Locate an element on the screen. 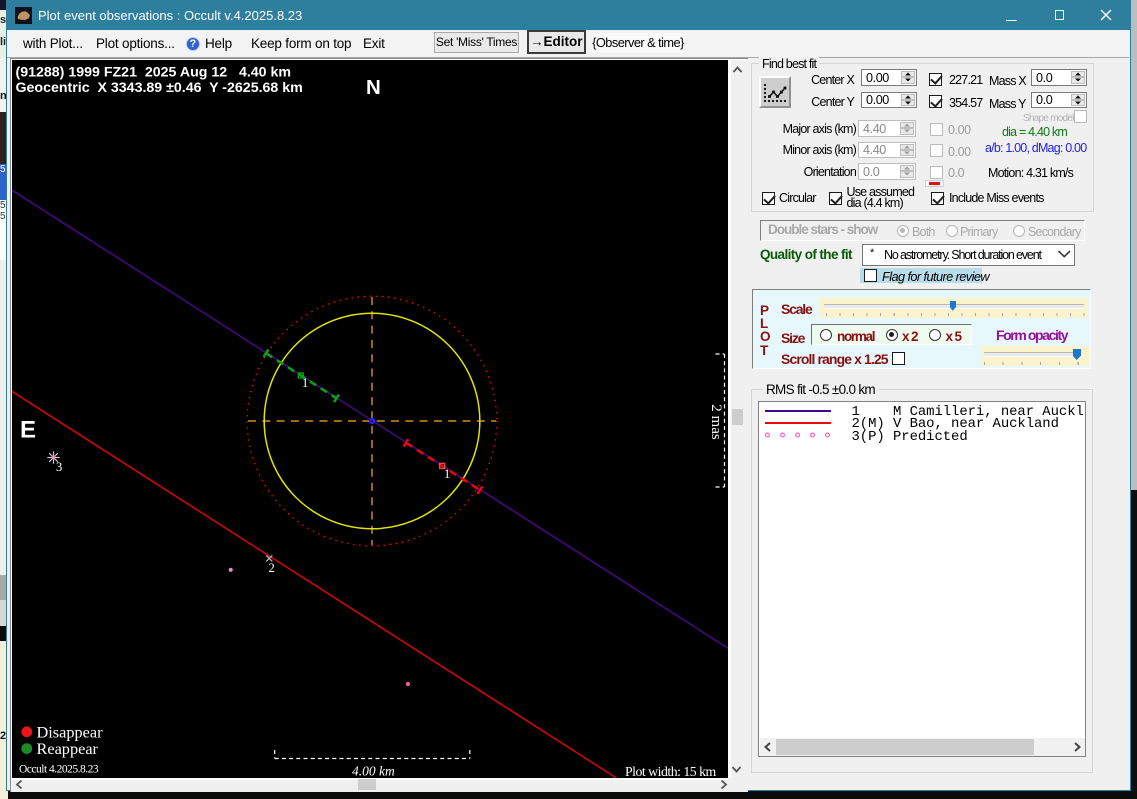 The width and height of the screenshot is (1137, 799). svg-text:Geocentric X 3343.89 ±0.46 Y: Geocentric X 3343.89 ±0.46 Y -2625.68 km is located at coordinates (159, 88).